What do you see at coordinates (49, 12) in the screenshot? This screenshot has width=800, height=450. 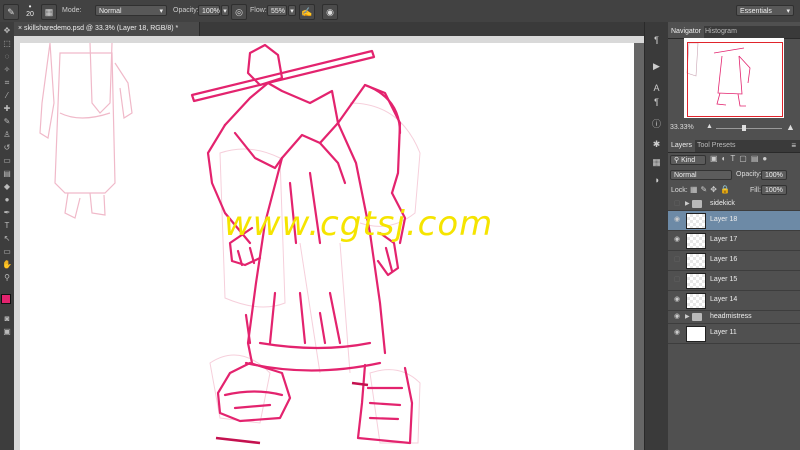 I see `brush-panel-toggle-icon: ▦` at bounding box center [49, 12].